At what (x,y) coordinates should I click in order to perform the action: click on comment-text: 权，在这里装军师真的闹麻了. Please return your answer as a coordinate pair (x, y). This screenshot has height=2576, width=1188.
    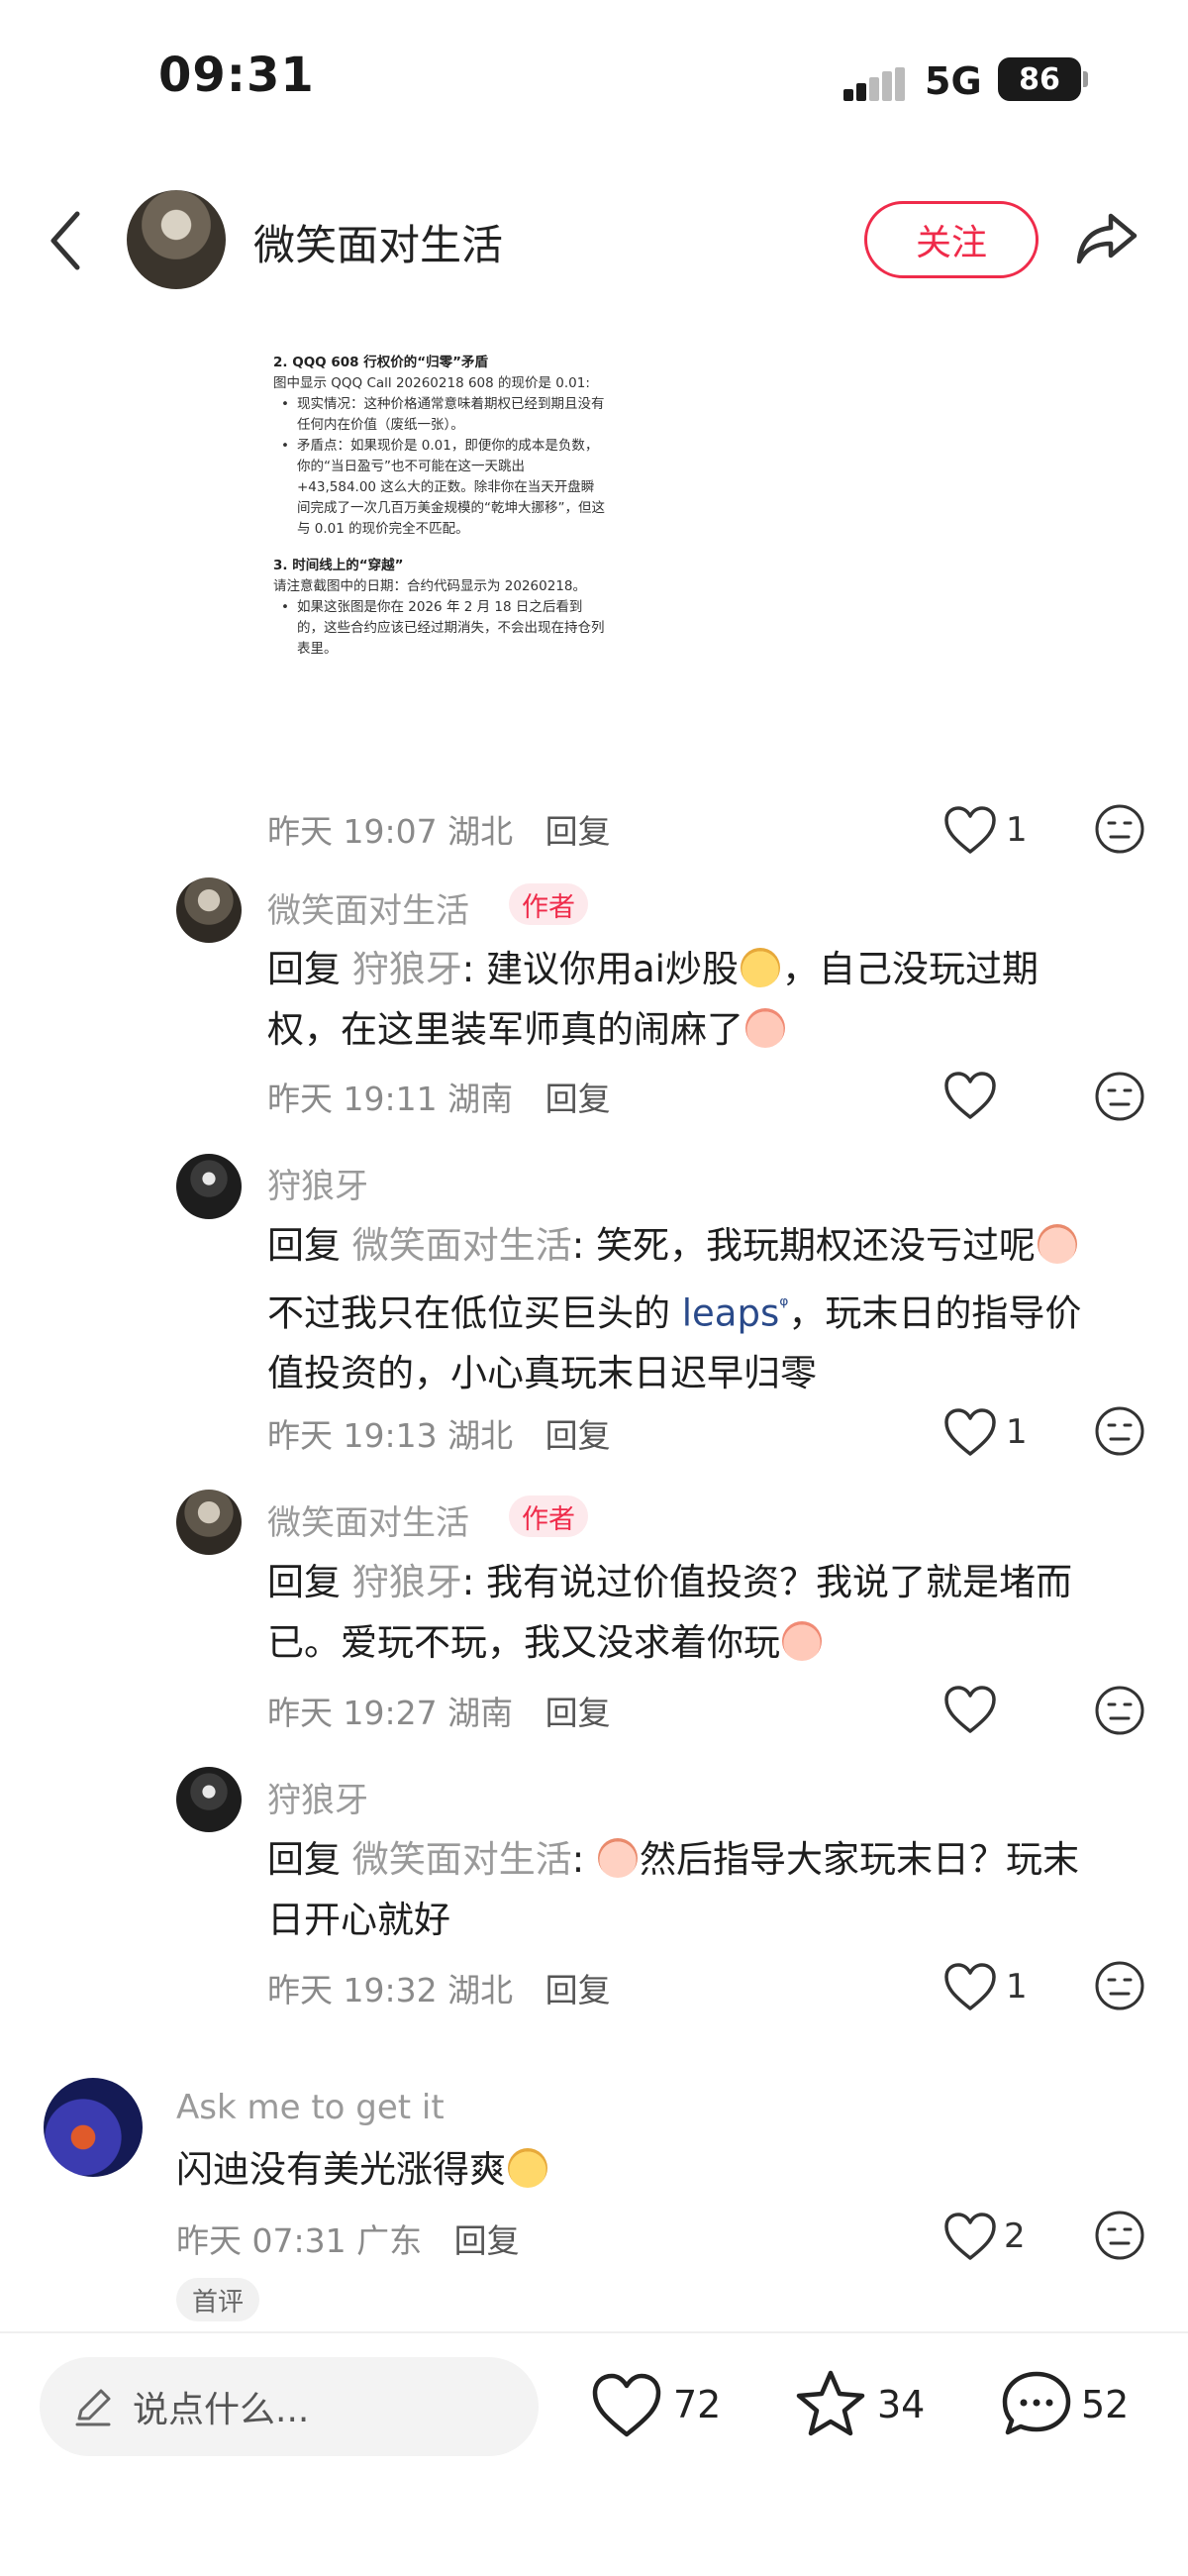
    Looking at the image, I should click on (505, 1029).